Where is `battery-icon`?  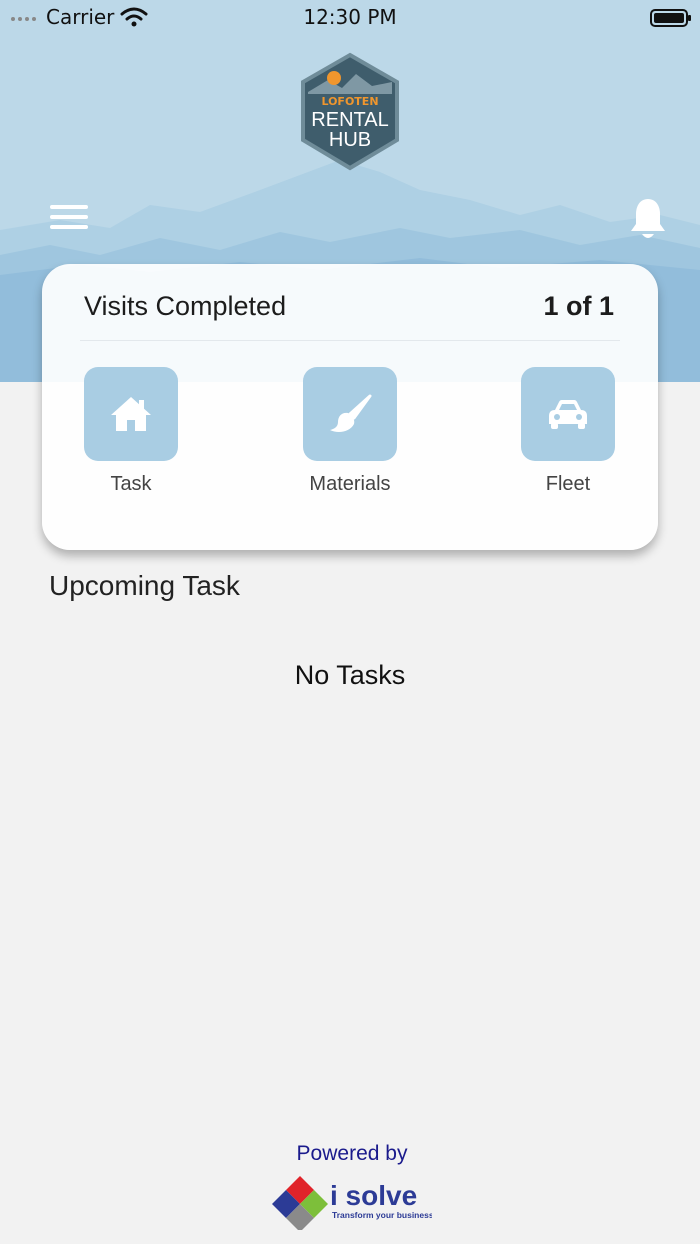
battery-icon is located at coordinates (670, 18).